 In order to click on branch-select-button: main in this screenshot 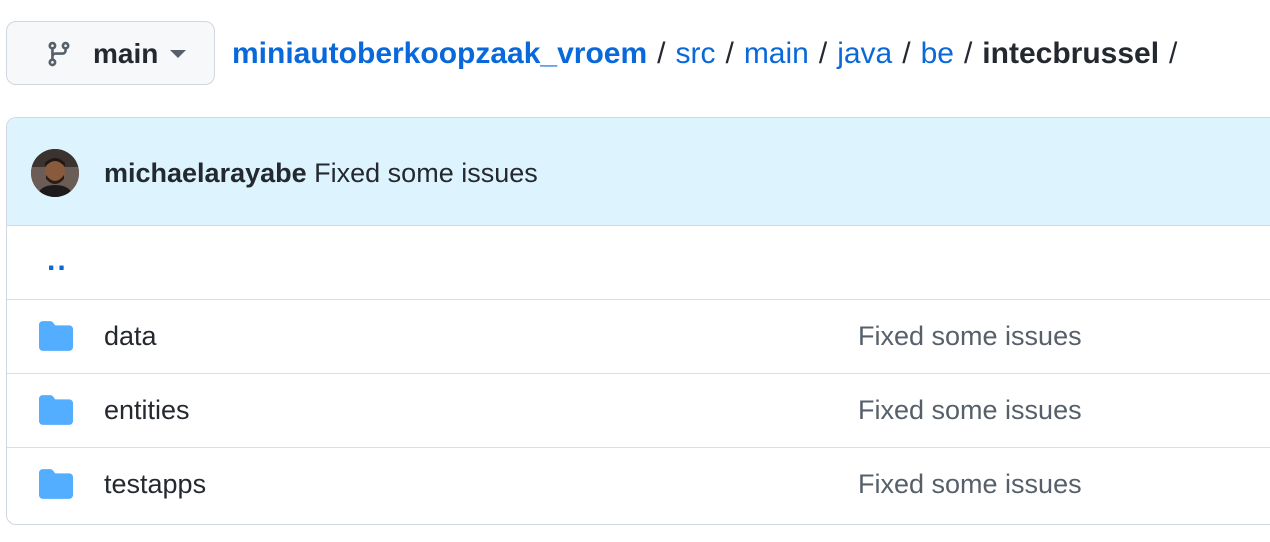, I will do `click(110, 53)`.